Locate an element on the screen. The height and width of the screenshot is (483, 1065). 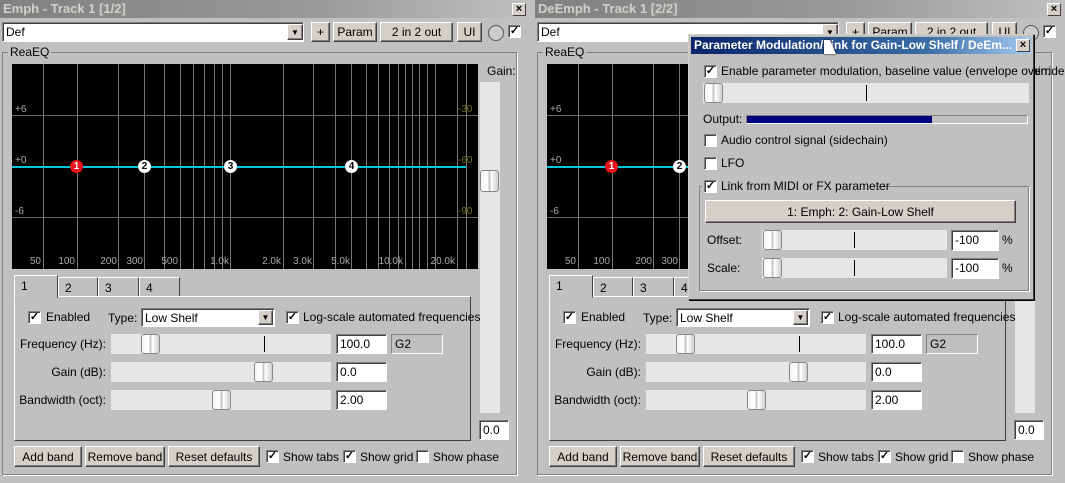
db-label: -6 is located at coordinates (554, 211).